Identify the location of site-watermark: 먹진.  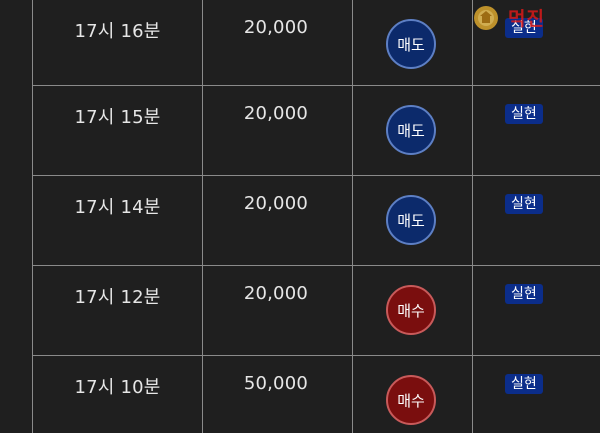
(529, 20).